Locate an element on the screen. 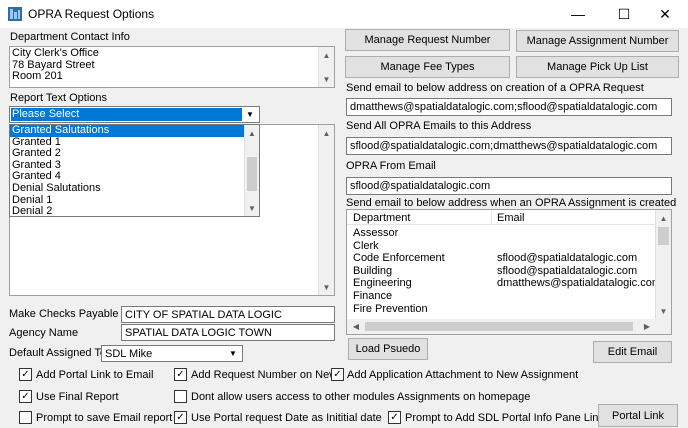  default-assigned-value: SDL Mike is located at coordinates (129, 354).